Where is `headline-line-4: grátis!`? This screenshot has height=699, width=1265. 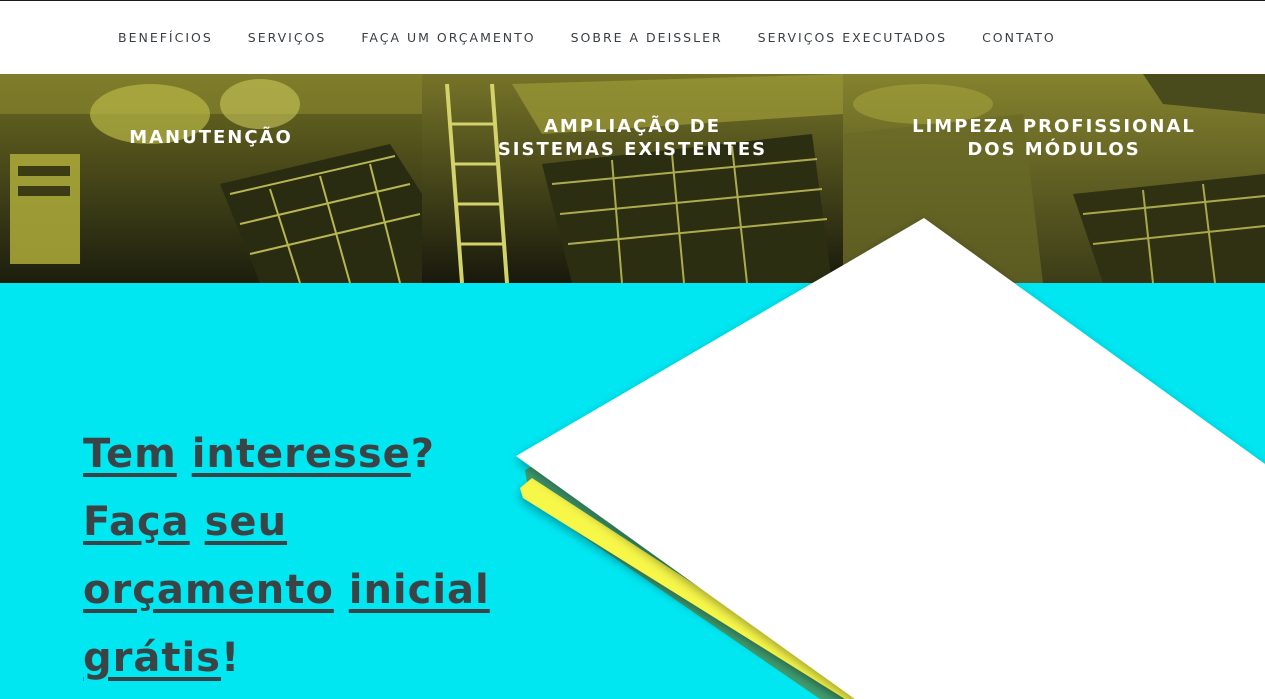
headline-line-4: grátis! is located at coordinates (162, 658).